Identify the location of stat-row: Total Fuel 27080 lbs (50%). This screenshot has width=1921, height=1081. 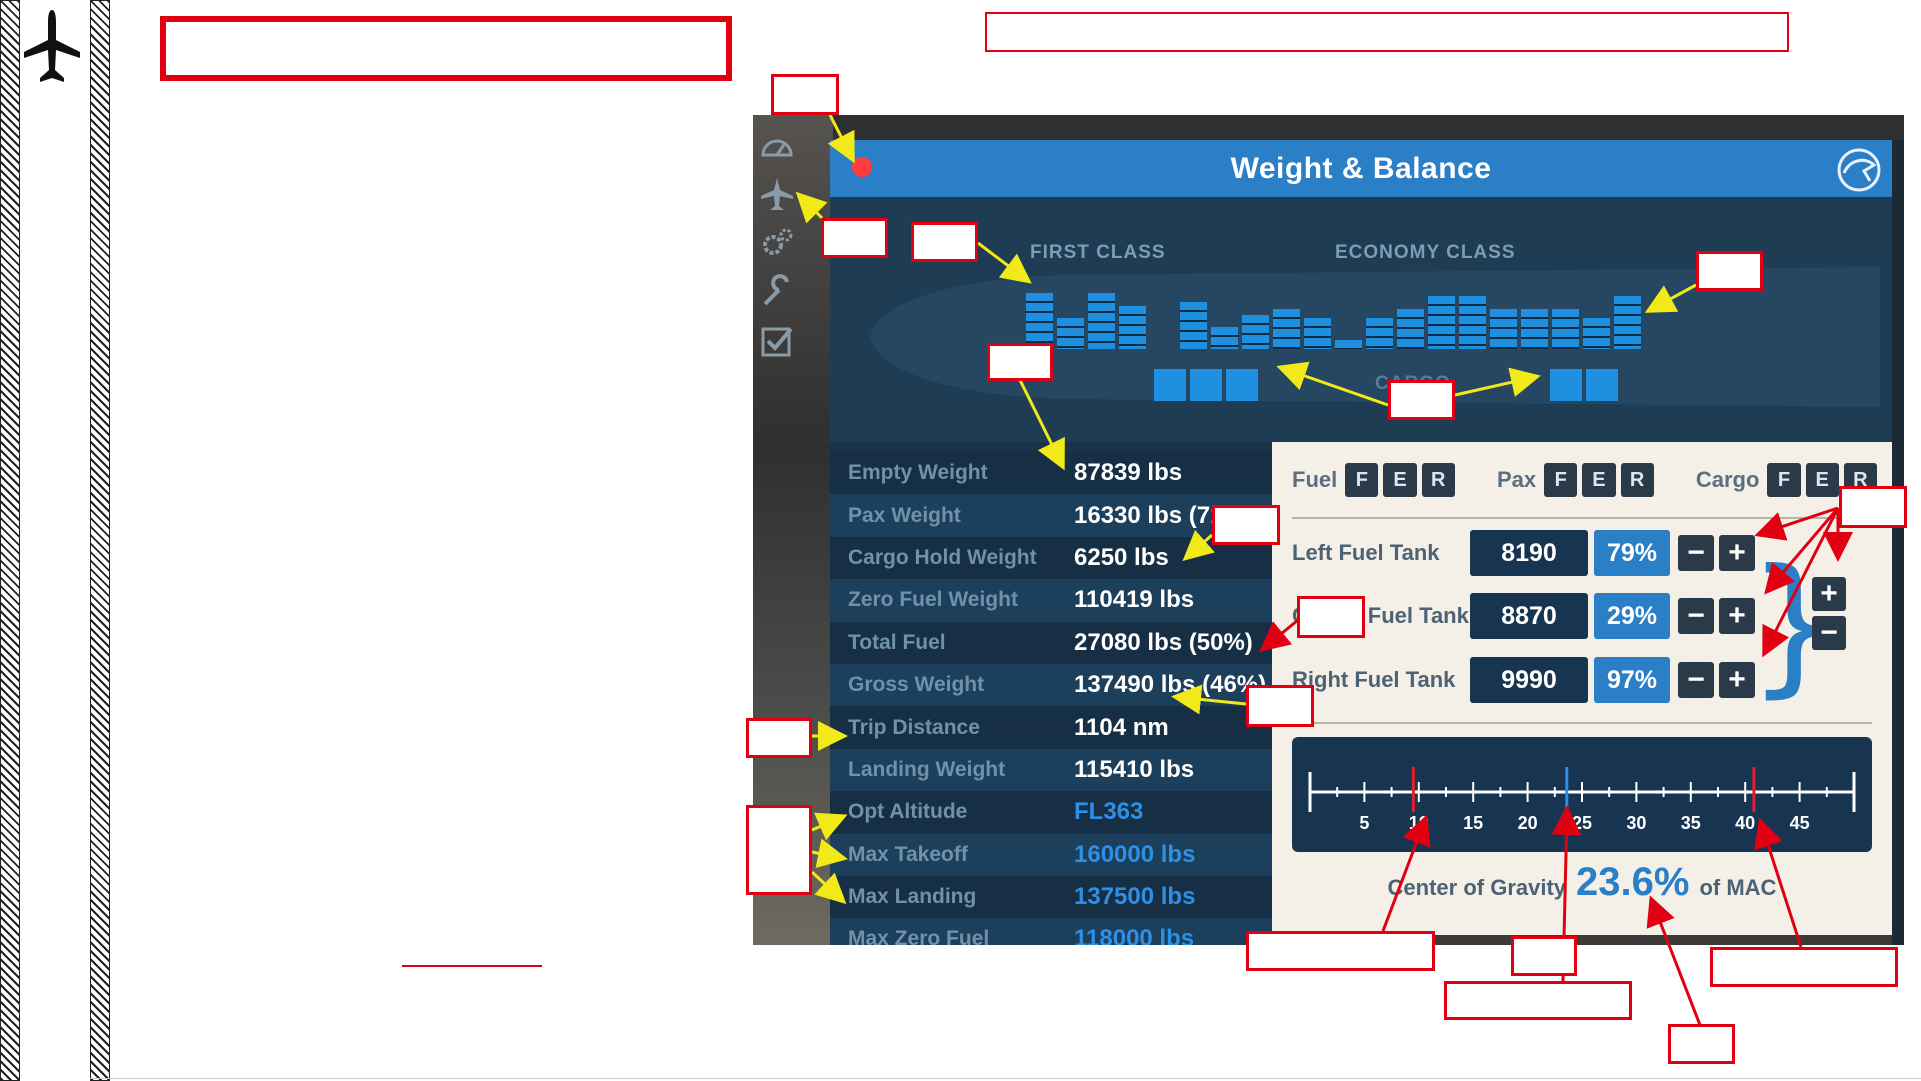
(1051, 642).